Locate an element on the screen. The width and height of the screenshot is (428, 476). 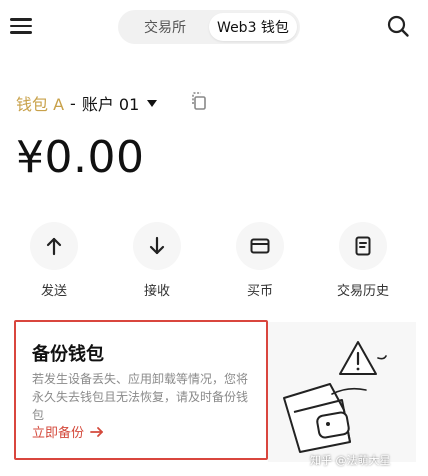
wallet-name: 钱包 A is located at coordinates (40, 104).